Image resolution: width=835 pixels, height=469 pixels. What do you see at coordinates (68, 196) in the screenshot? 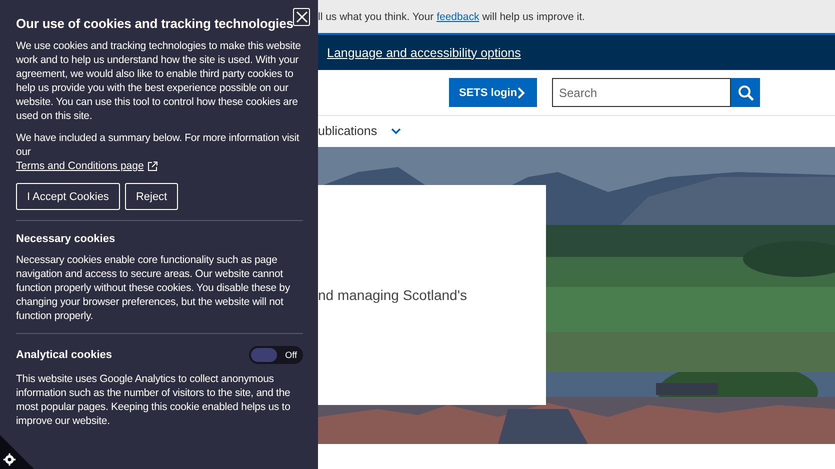
I see `cookie-button: I Accept Cookies` at bounding box center [68, 196].